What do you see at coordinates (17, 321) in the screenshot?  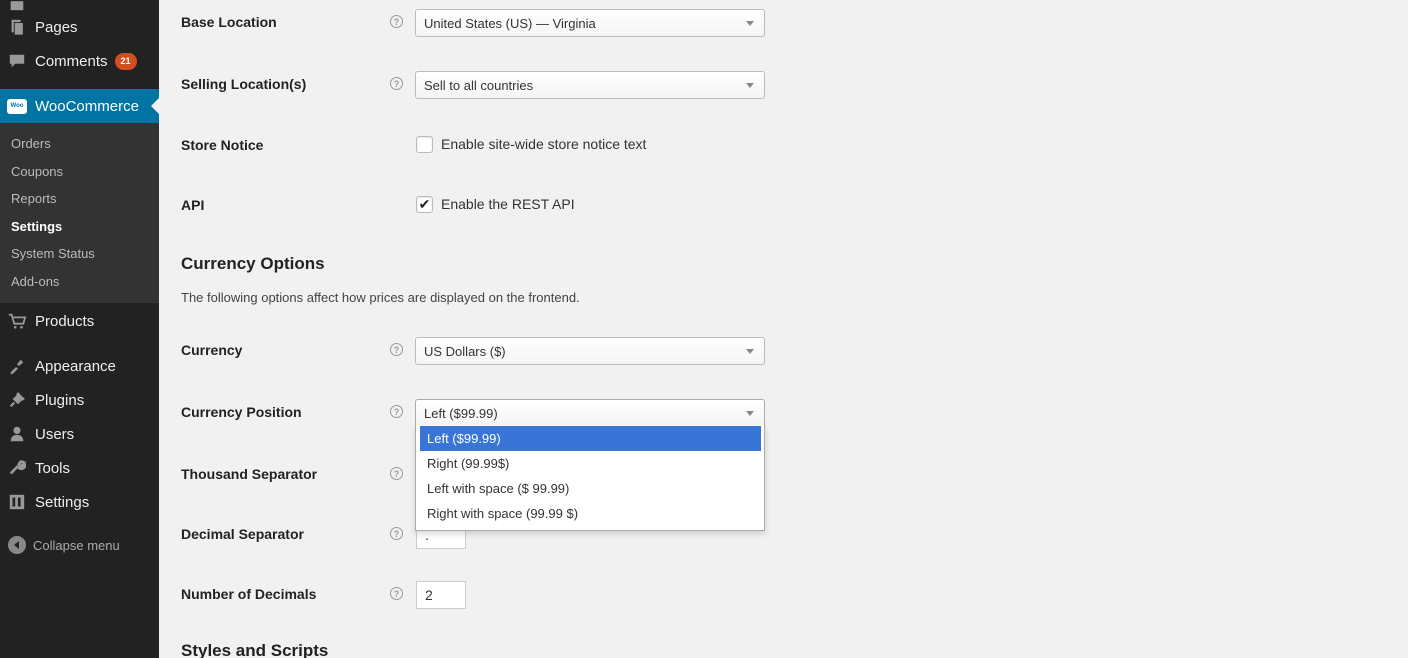 I see `products-icon` at bounding box center [17, 321].